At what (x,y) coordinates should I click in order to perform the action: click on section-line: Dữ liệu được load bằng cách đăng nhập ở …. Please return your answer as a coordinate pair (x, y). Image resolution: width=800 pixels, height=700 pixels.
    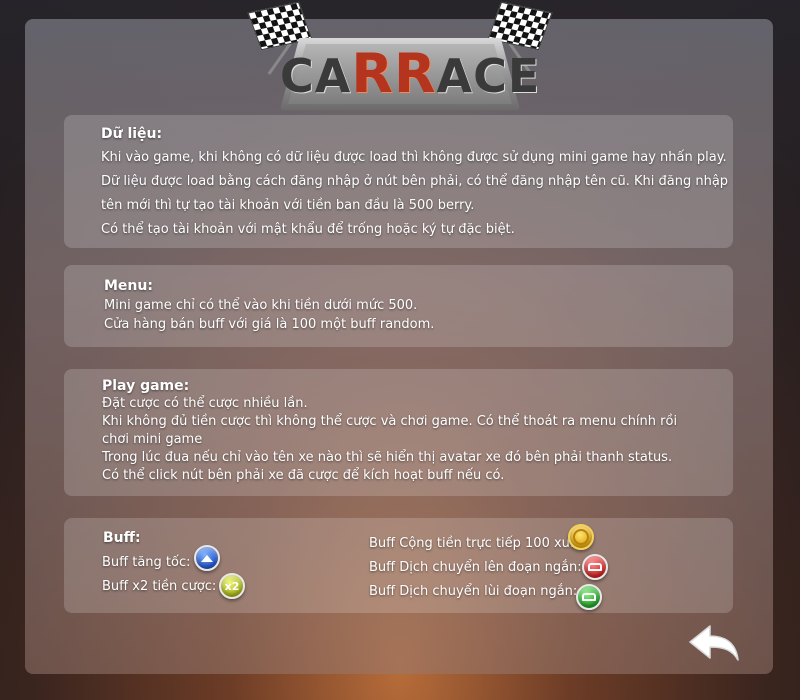
    Looking at the image, I should click on (415, 181).